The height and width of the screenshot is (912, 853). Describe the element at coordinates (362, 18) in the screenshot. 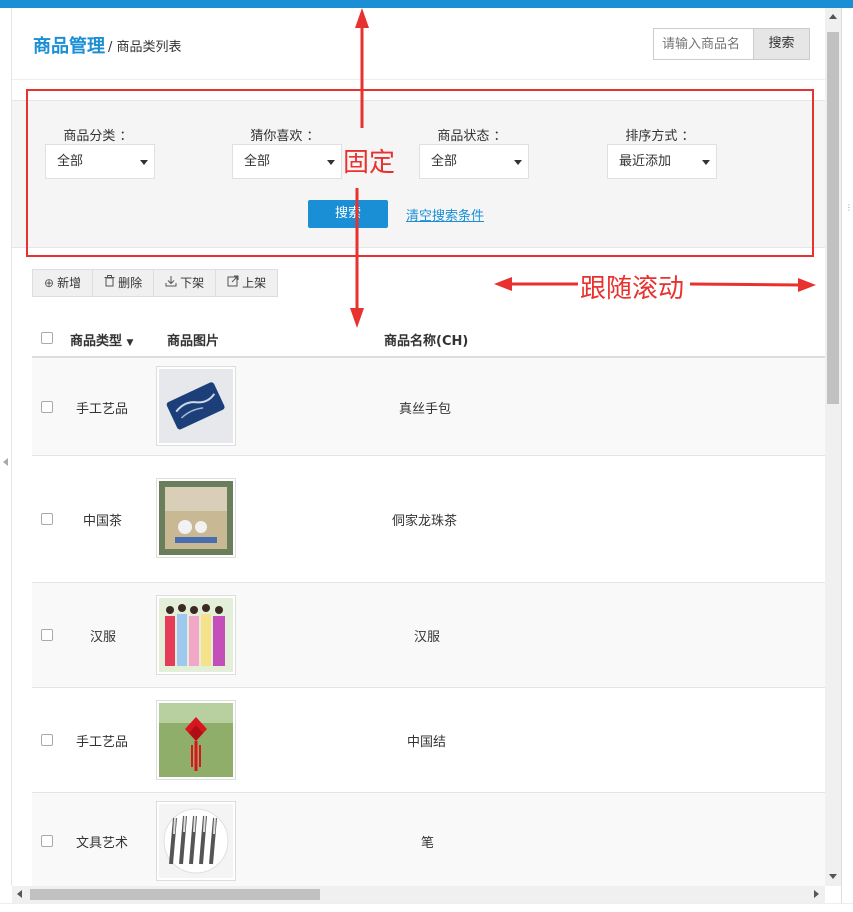

I see `arrow-up-head` at that location.